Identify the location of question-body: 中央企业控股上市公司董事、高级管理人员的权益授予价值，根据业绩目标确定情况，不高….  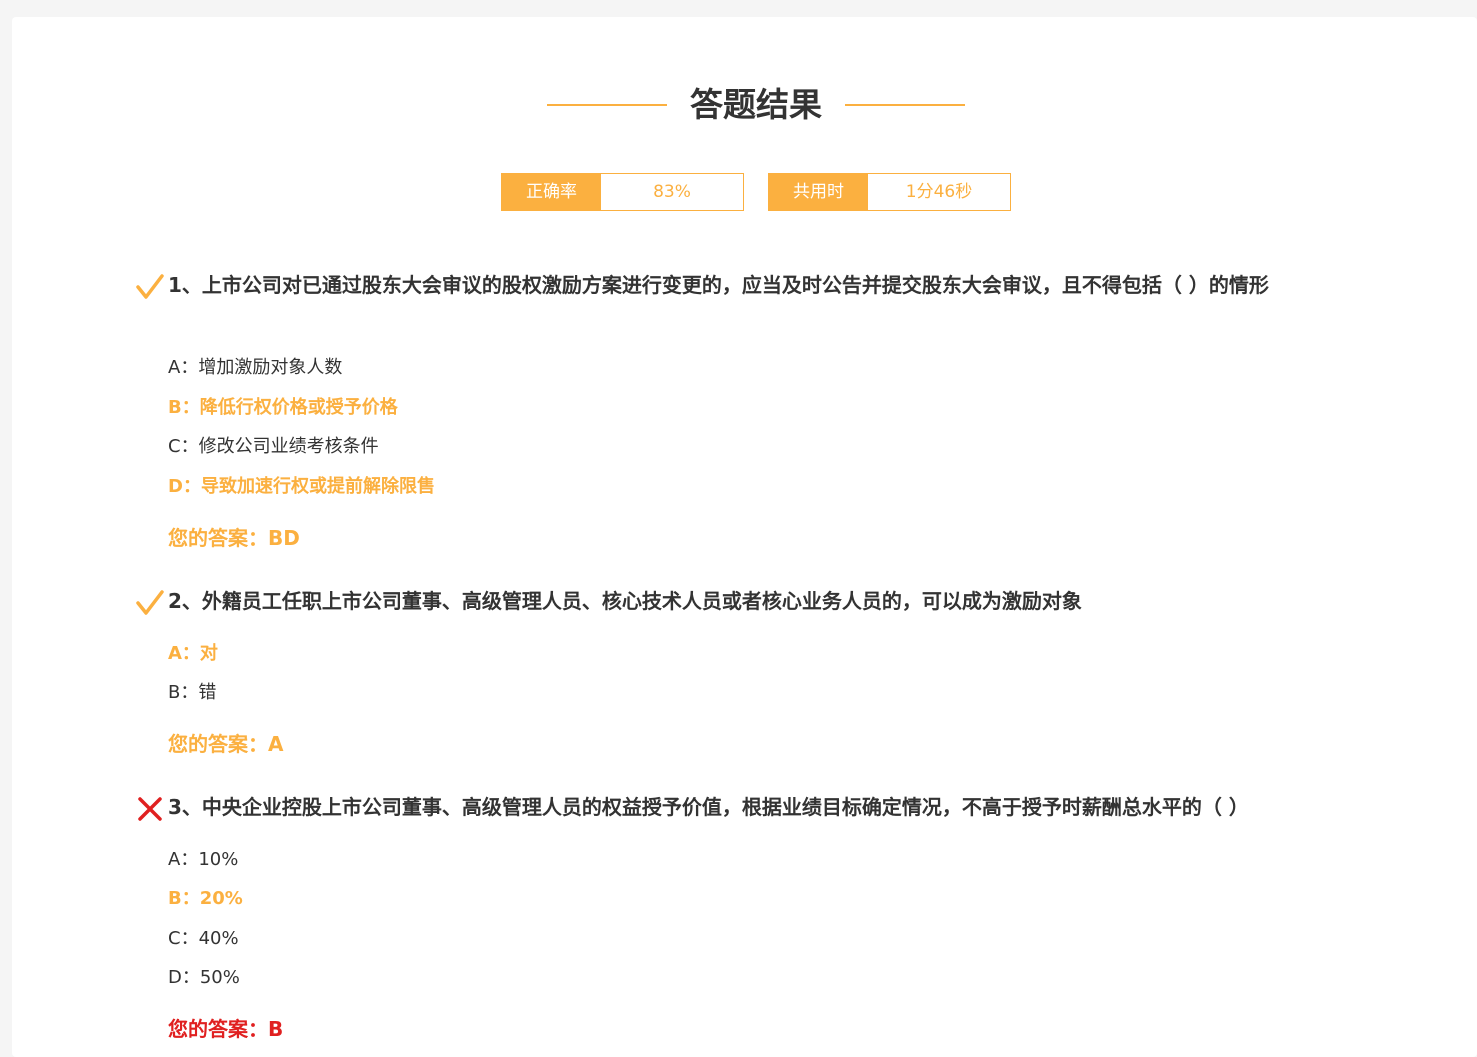
(725, 807).